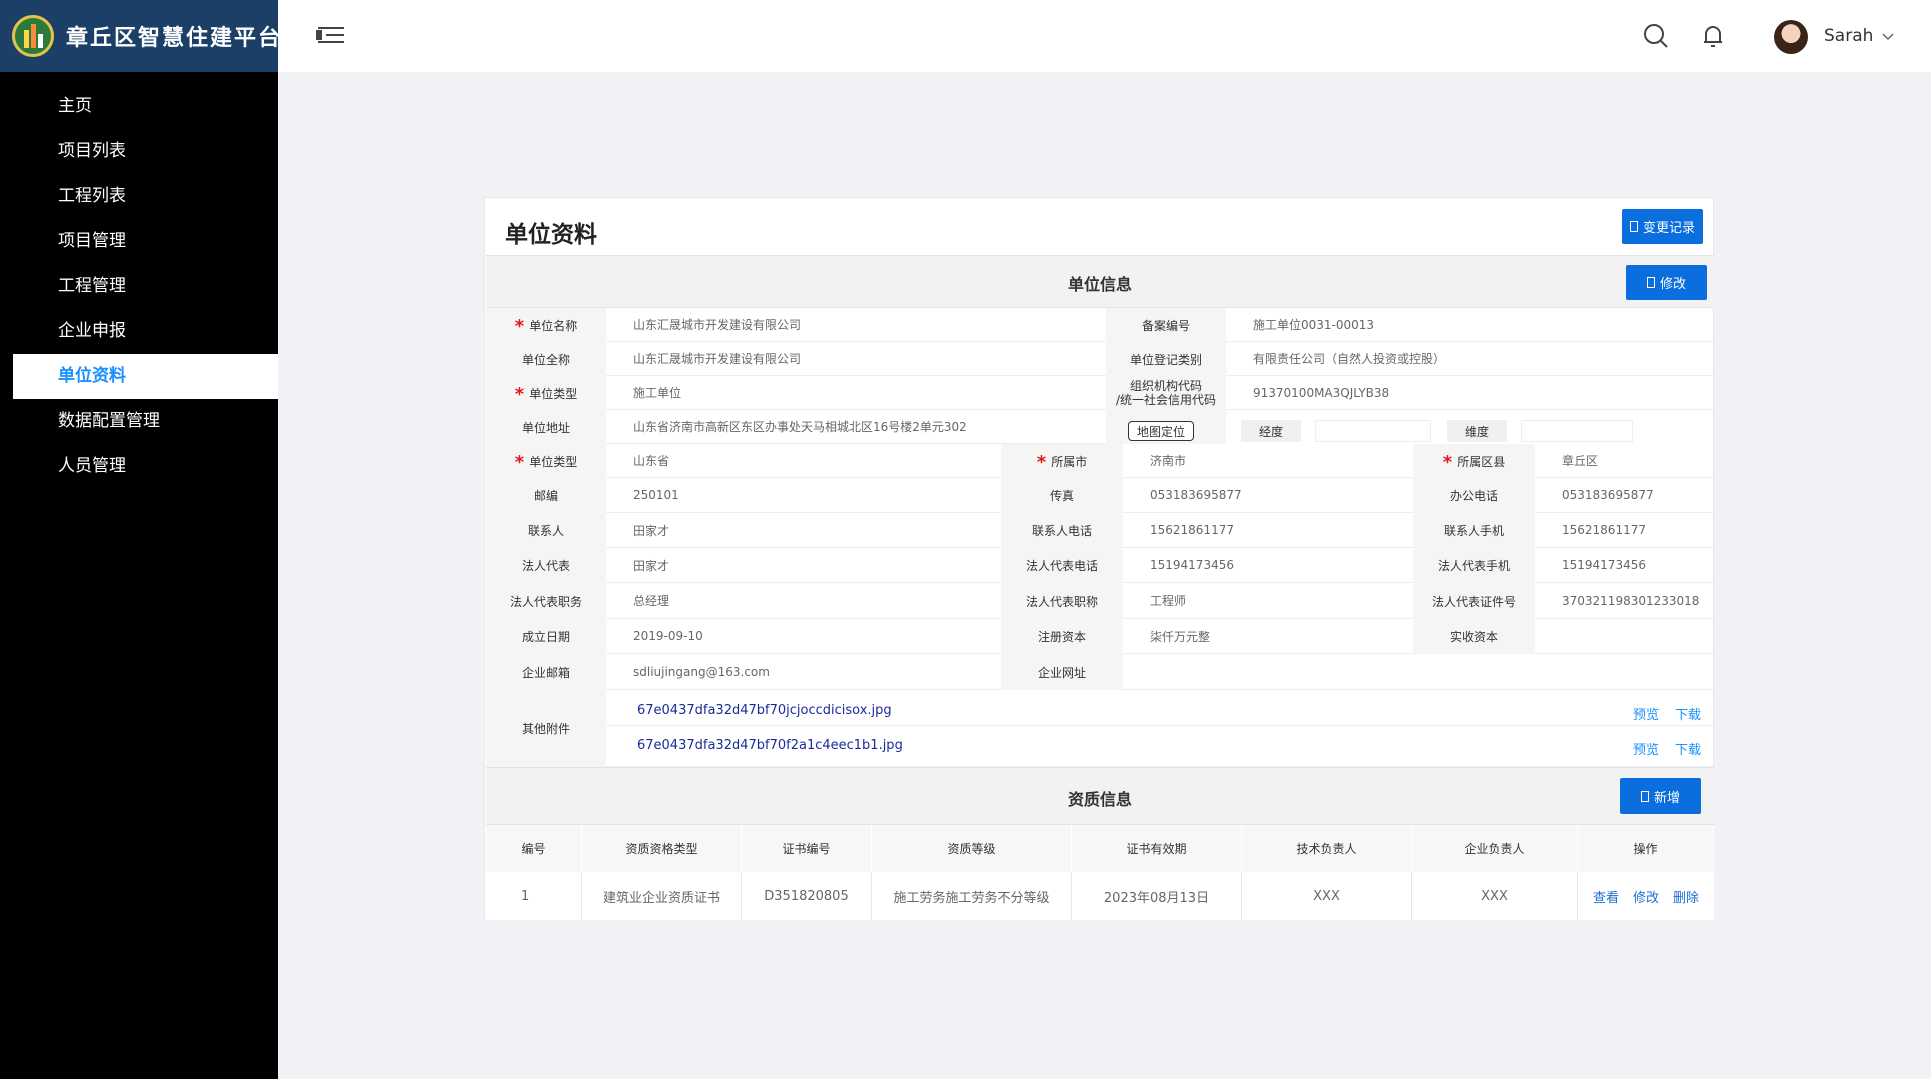 This screenshot has width=1931, height=1079. I want to click on sidebar-item-unit-profile: 单位资料, so click(145, 376).